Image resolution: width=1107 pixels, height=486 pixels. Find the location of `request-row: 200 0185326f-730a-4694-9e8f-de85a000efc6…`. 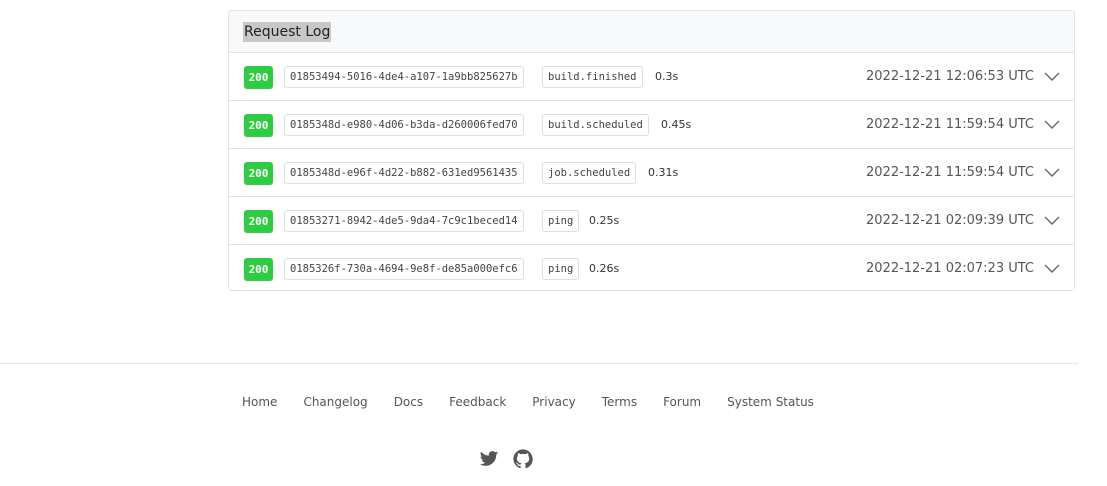

request-row: 200 0185326f-730a-4694-9e8f-de85a000efc6… is located at coordinates (651, 269).